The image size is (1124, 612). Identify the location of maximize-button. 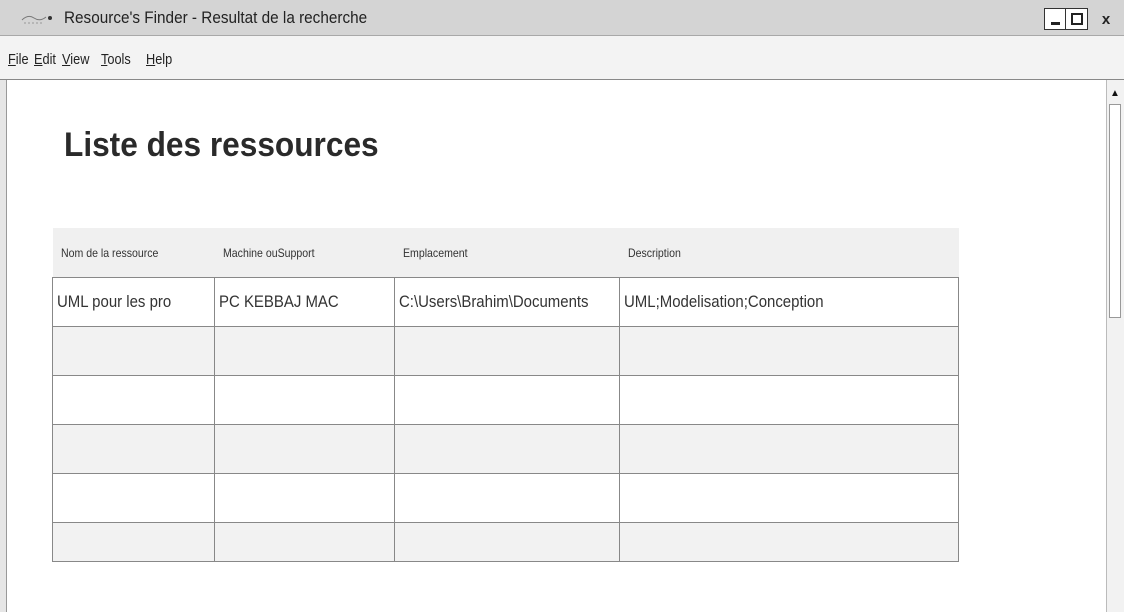
(1077, 19).